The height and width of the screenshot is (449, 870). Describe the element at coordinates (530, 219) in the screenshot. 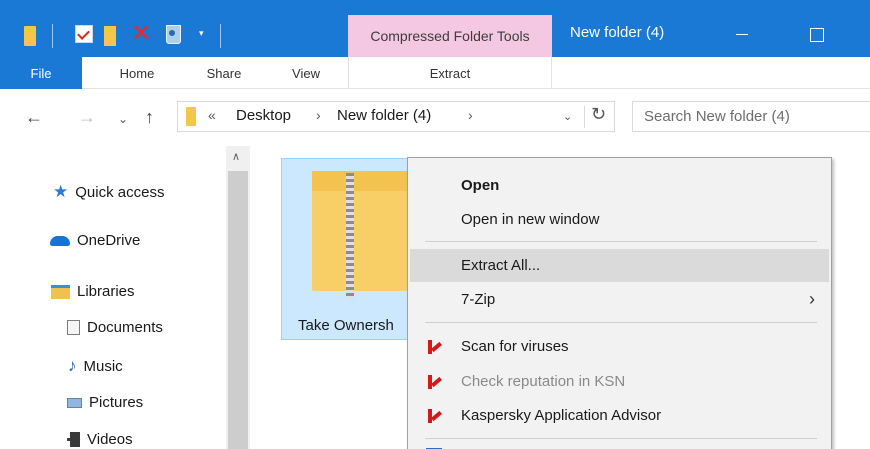

I see `menu-item-label: Open in new window` at that location.